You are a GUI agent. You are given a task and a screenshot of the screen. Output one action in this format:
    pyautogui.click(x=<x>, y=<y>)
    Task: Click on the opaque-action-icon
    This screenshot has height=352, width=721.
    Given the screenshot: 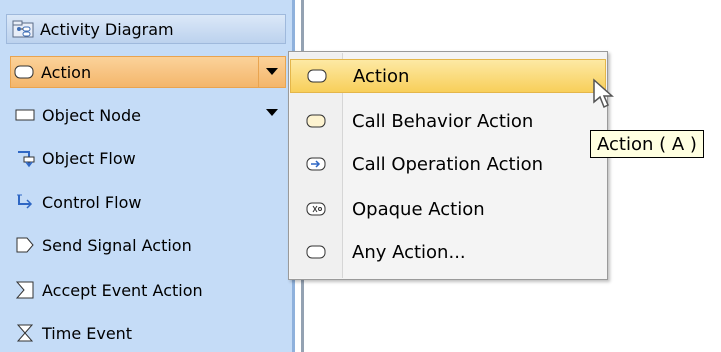 What is the action you would take?
    pyautogui.click(x=316, y=209)
    